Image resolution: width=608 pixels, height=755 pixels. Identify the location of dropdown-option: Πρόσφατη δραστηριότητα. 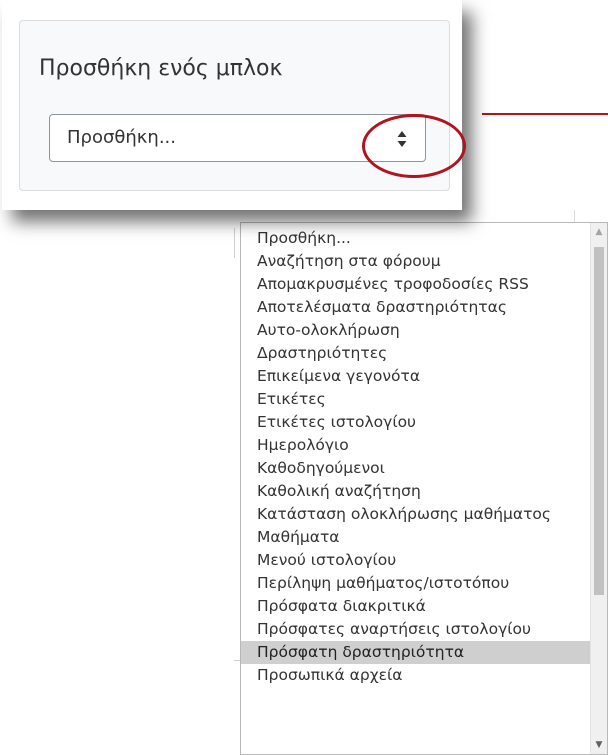
(416, 652).